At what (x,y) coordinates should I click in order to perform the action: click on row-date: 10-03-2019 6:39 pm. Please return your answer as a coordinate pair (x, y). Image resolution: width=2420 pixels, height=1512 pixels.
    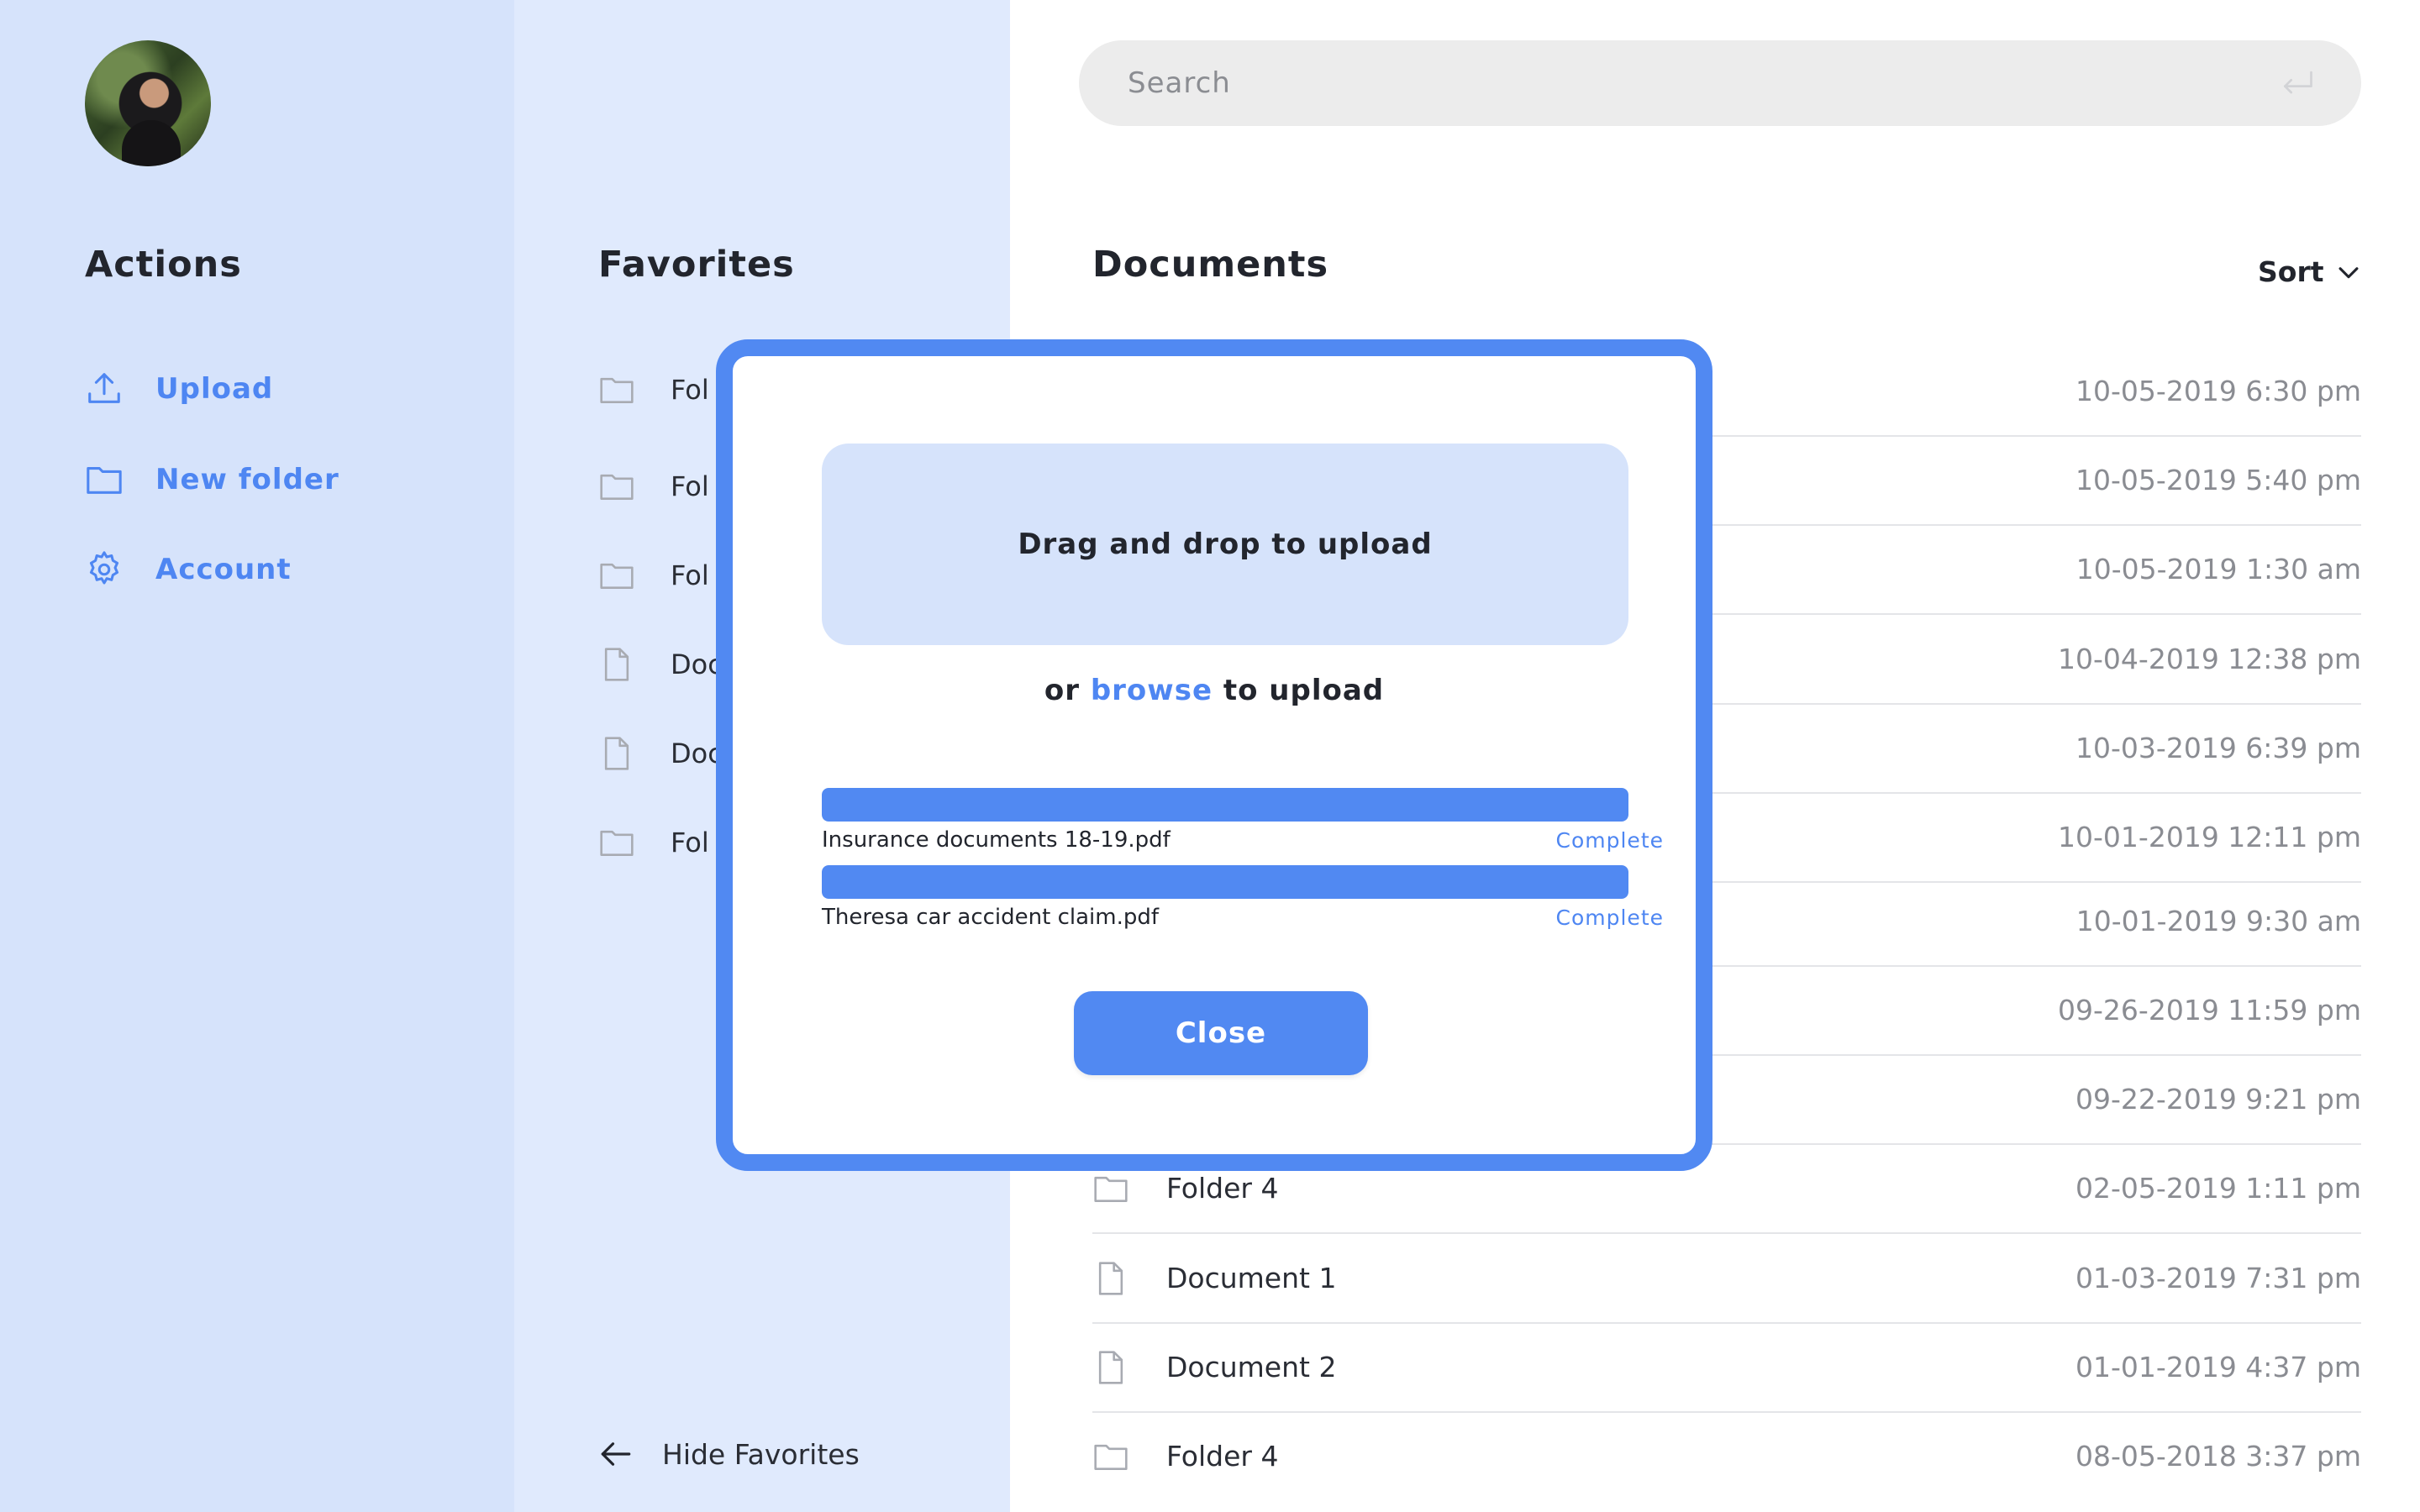
    Looking at the image, I should click on (2218, 748).